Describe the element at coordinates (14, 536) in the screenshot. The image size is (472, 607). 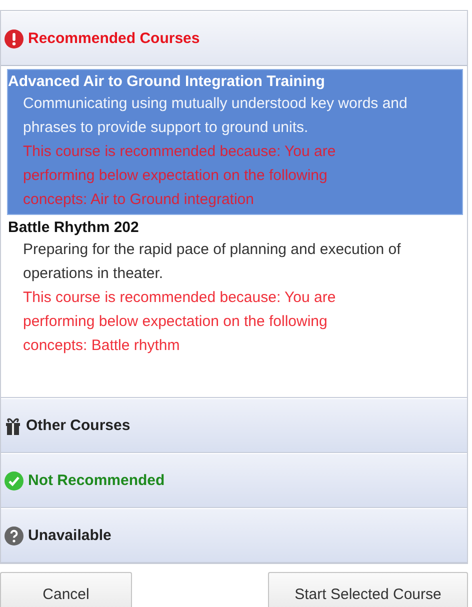
I see `help-icon` at that location.